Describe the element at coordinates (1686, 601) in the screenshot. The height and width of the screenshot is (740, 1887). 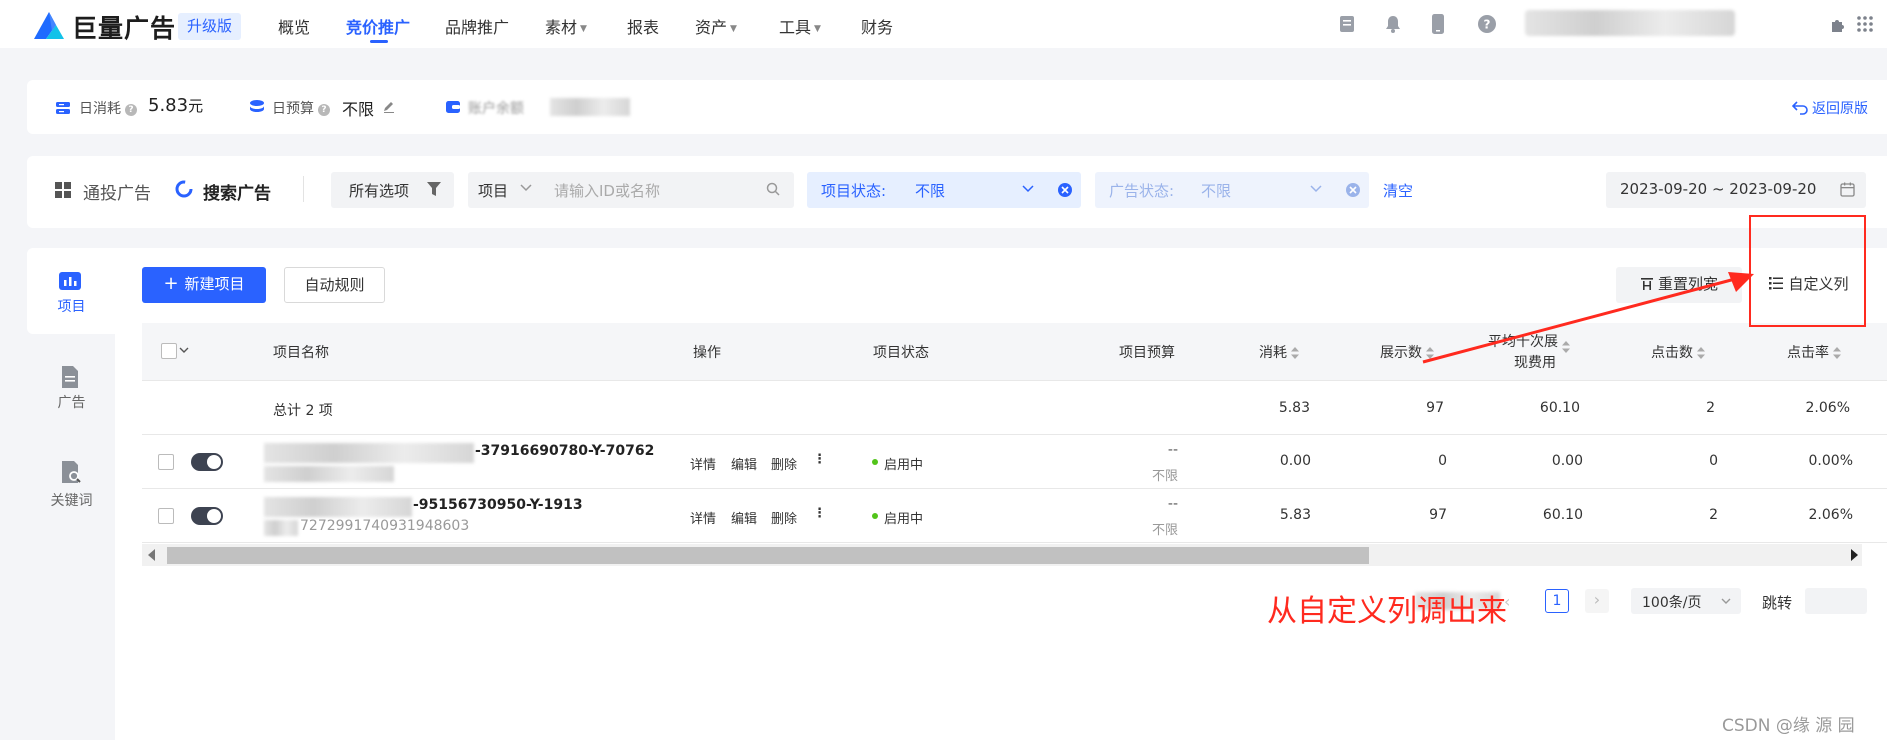
I see `page-size-select: 100条/页` at that location.